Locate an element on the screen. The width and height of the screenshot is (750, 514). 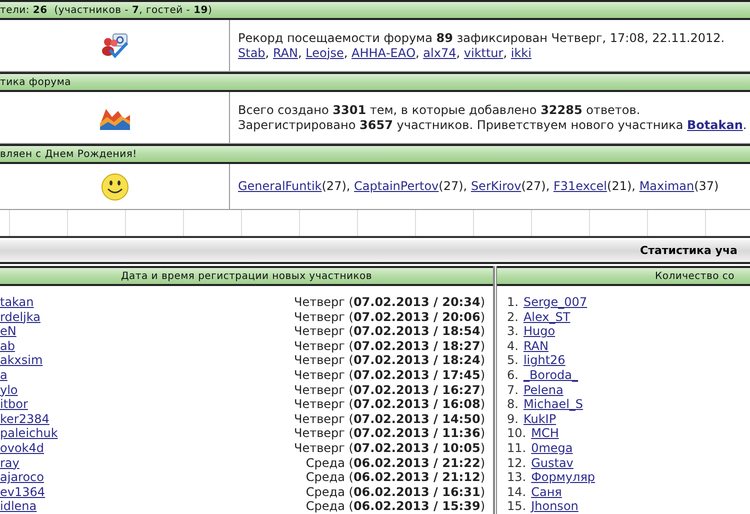
record-text: Рекорд посещаемости форума 89 зафиксирован Четверг, 17:08, 22.11.2012. is located at coordinates (482, 38).